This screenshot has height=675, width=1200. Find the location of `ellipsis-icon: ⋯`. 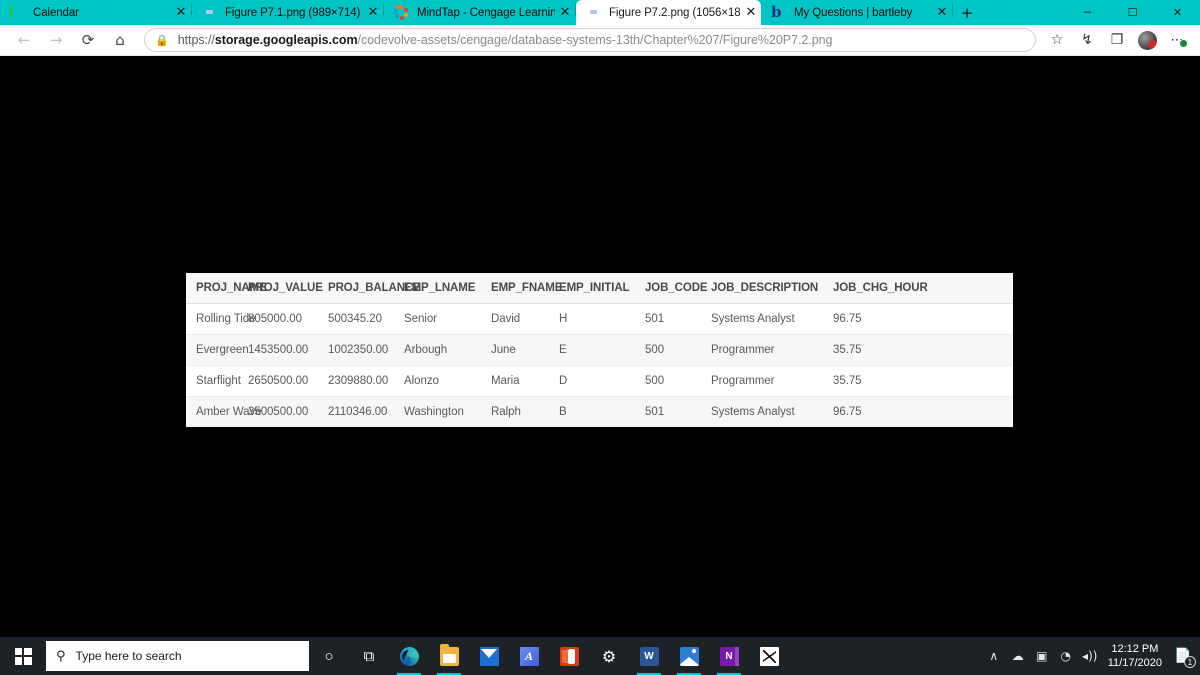

ellipsis-icon: ⋯ is located at coordinates (1177, 40).